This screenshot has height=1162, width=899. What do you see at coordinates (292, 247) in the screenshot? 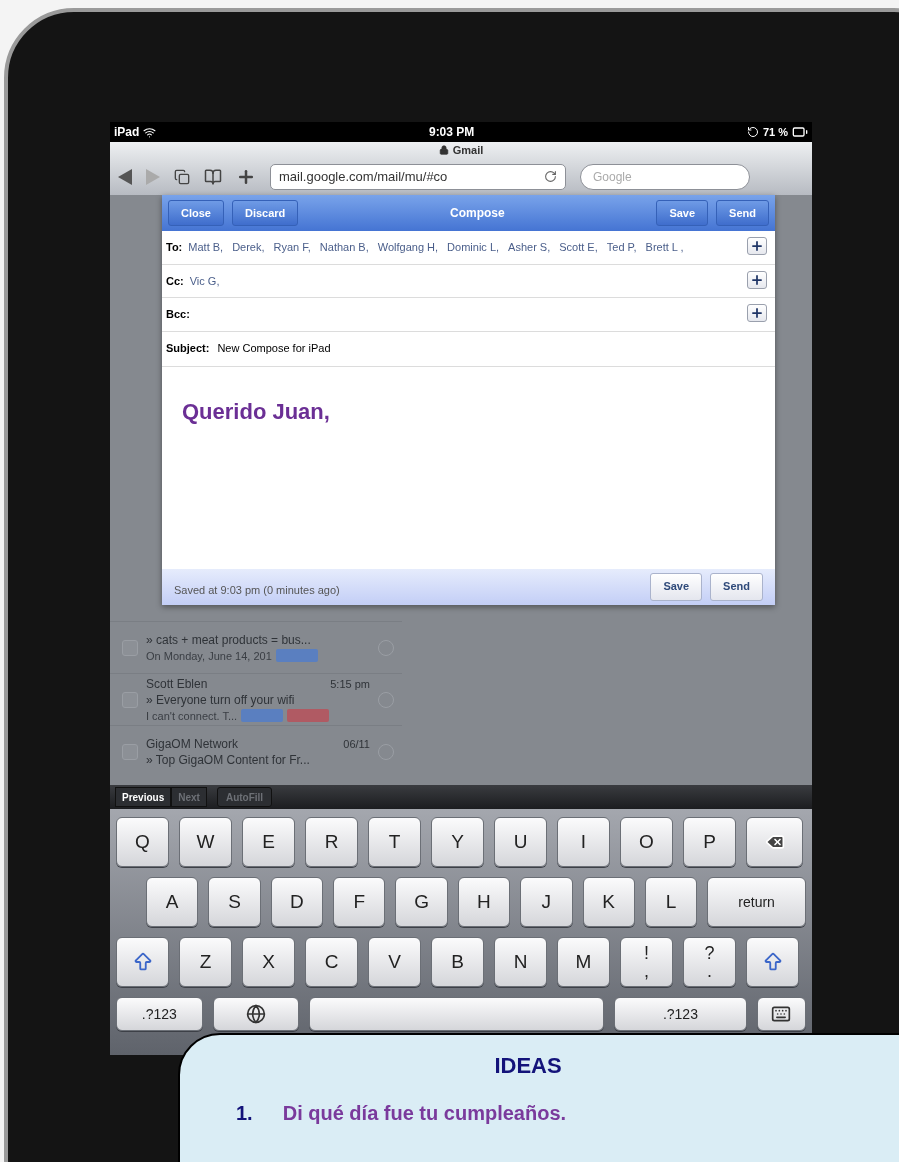
I see `recipient-name: Ryan F,` at bounding box center [292, 247].